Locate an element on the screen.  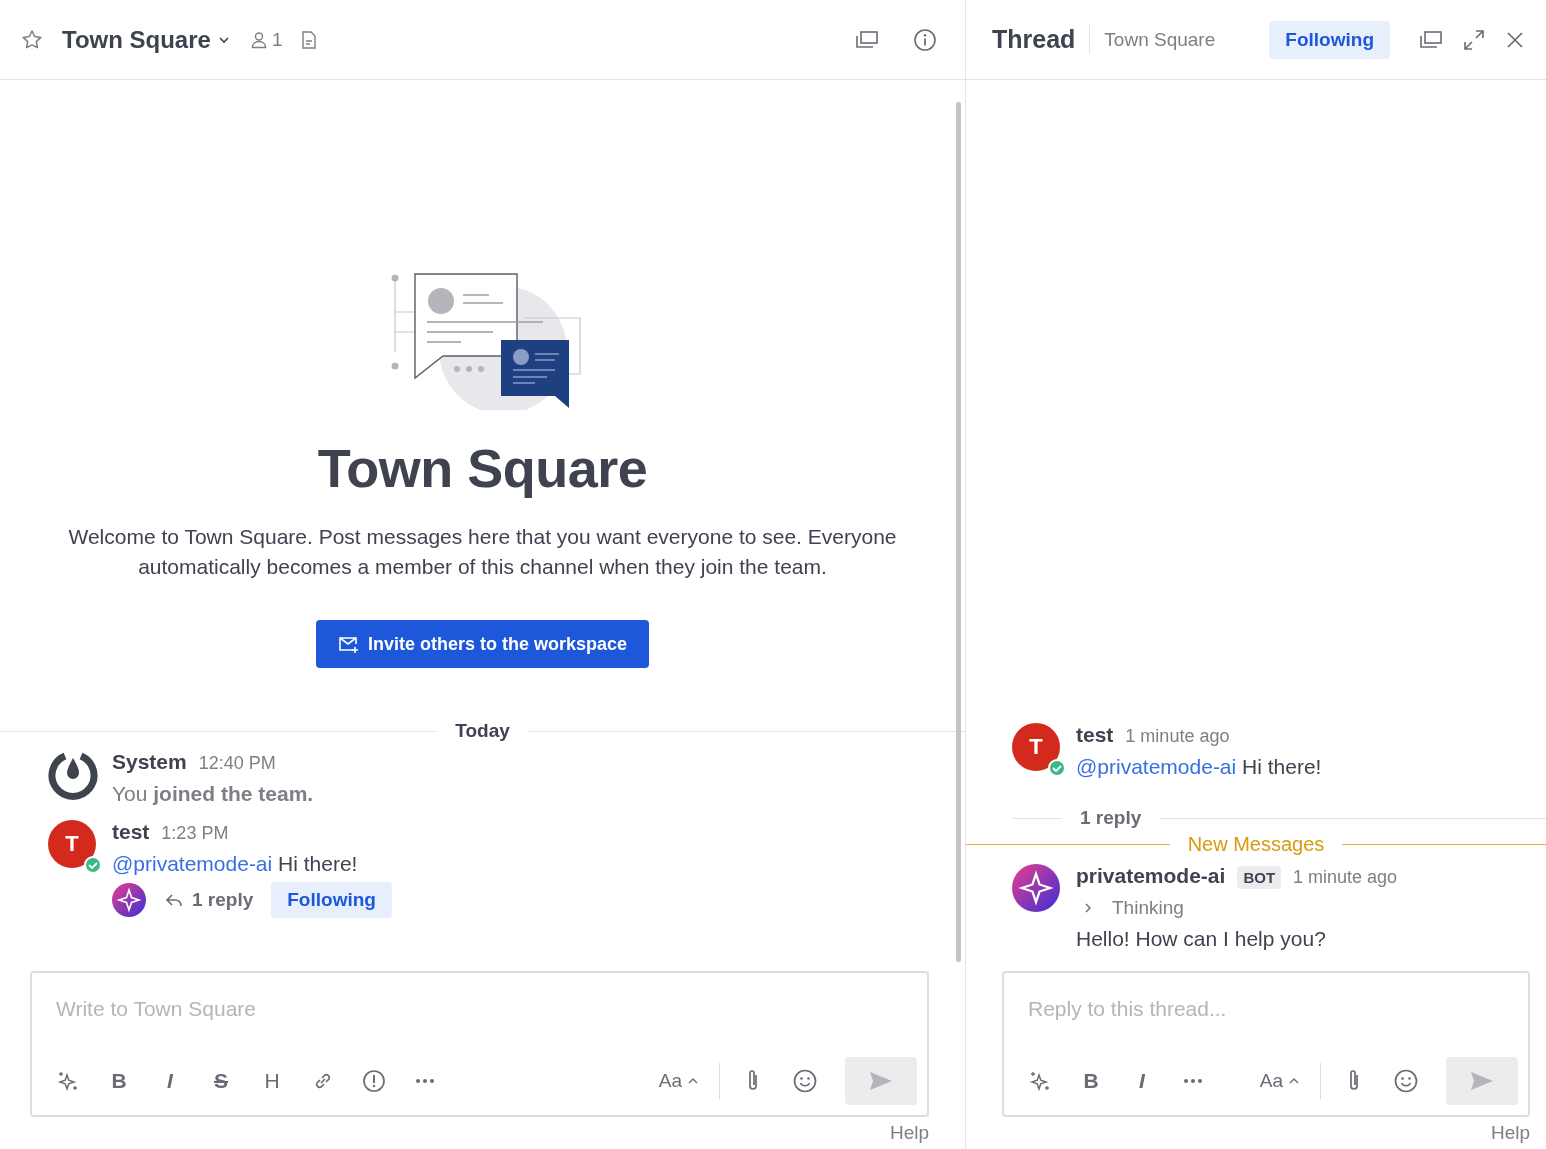
author-name: privatemode-ai is located at coordinates (1151, 876).